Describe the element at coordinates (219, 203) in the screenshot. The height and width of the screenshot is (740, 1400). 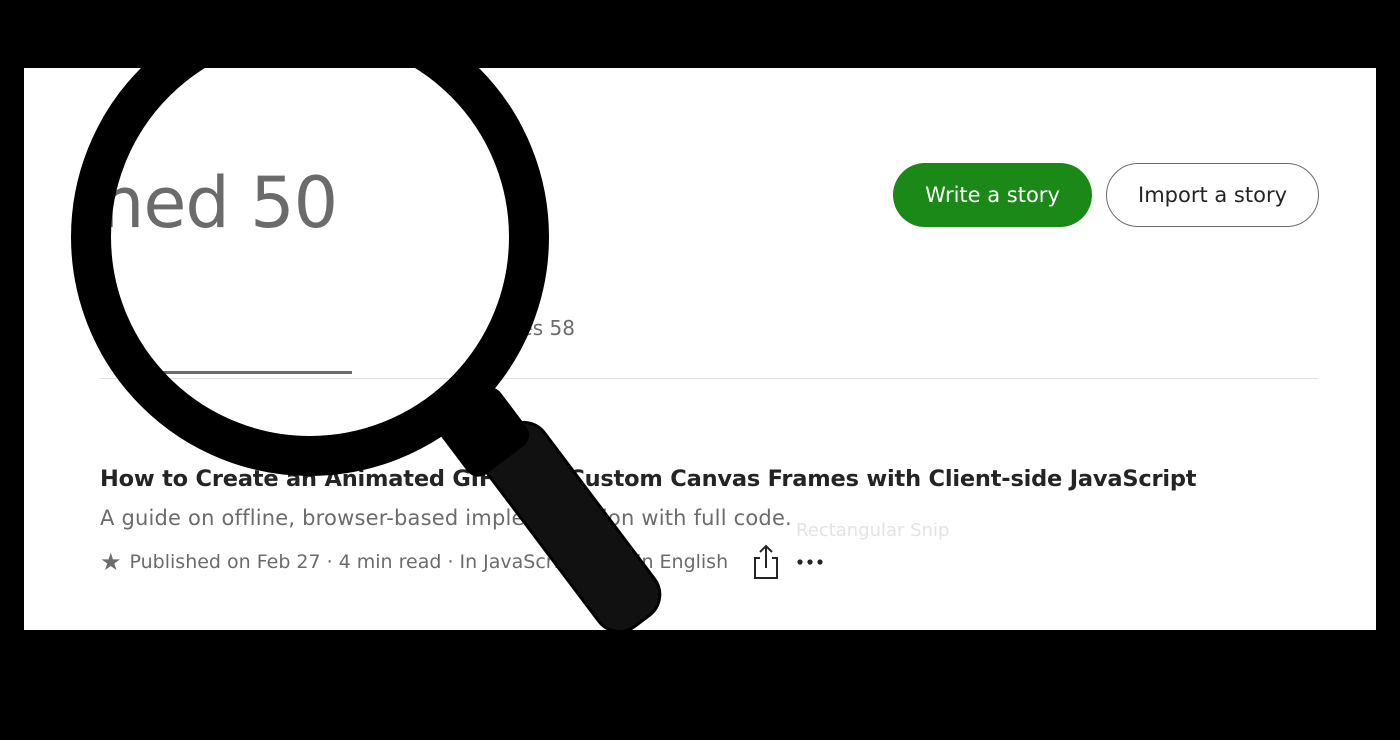
I see `page-title: hed 50` at that location.